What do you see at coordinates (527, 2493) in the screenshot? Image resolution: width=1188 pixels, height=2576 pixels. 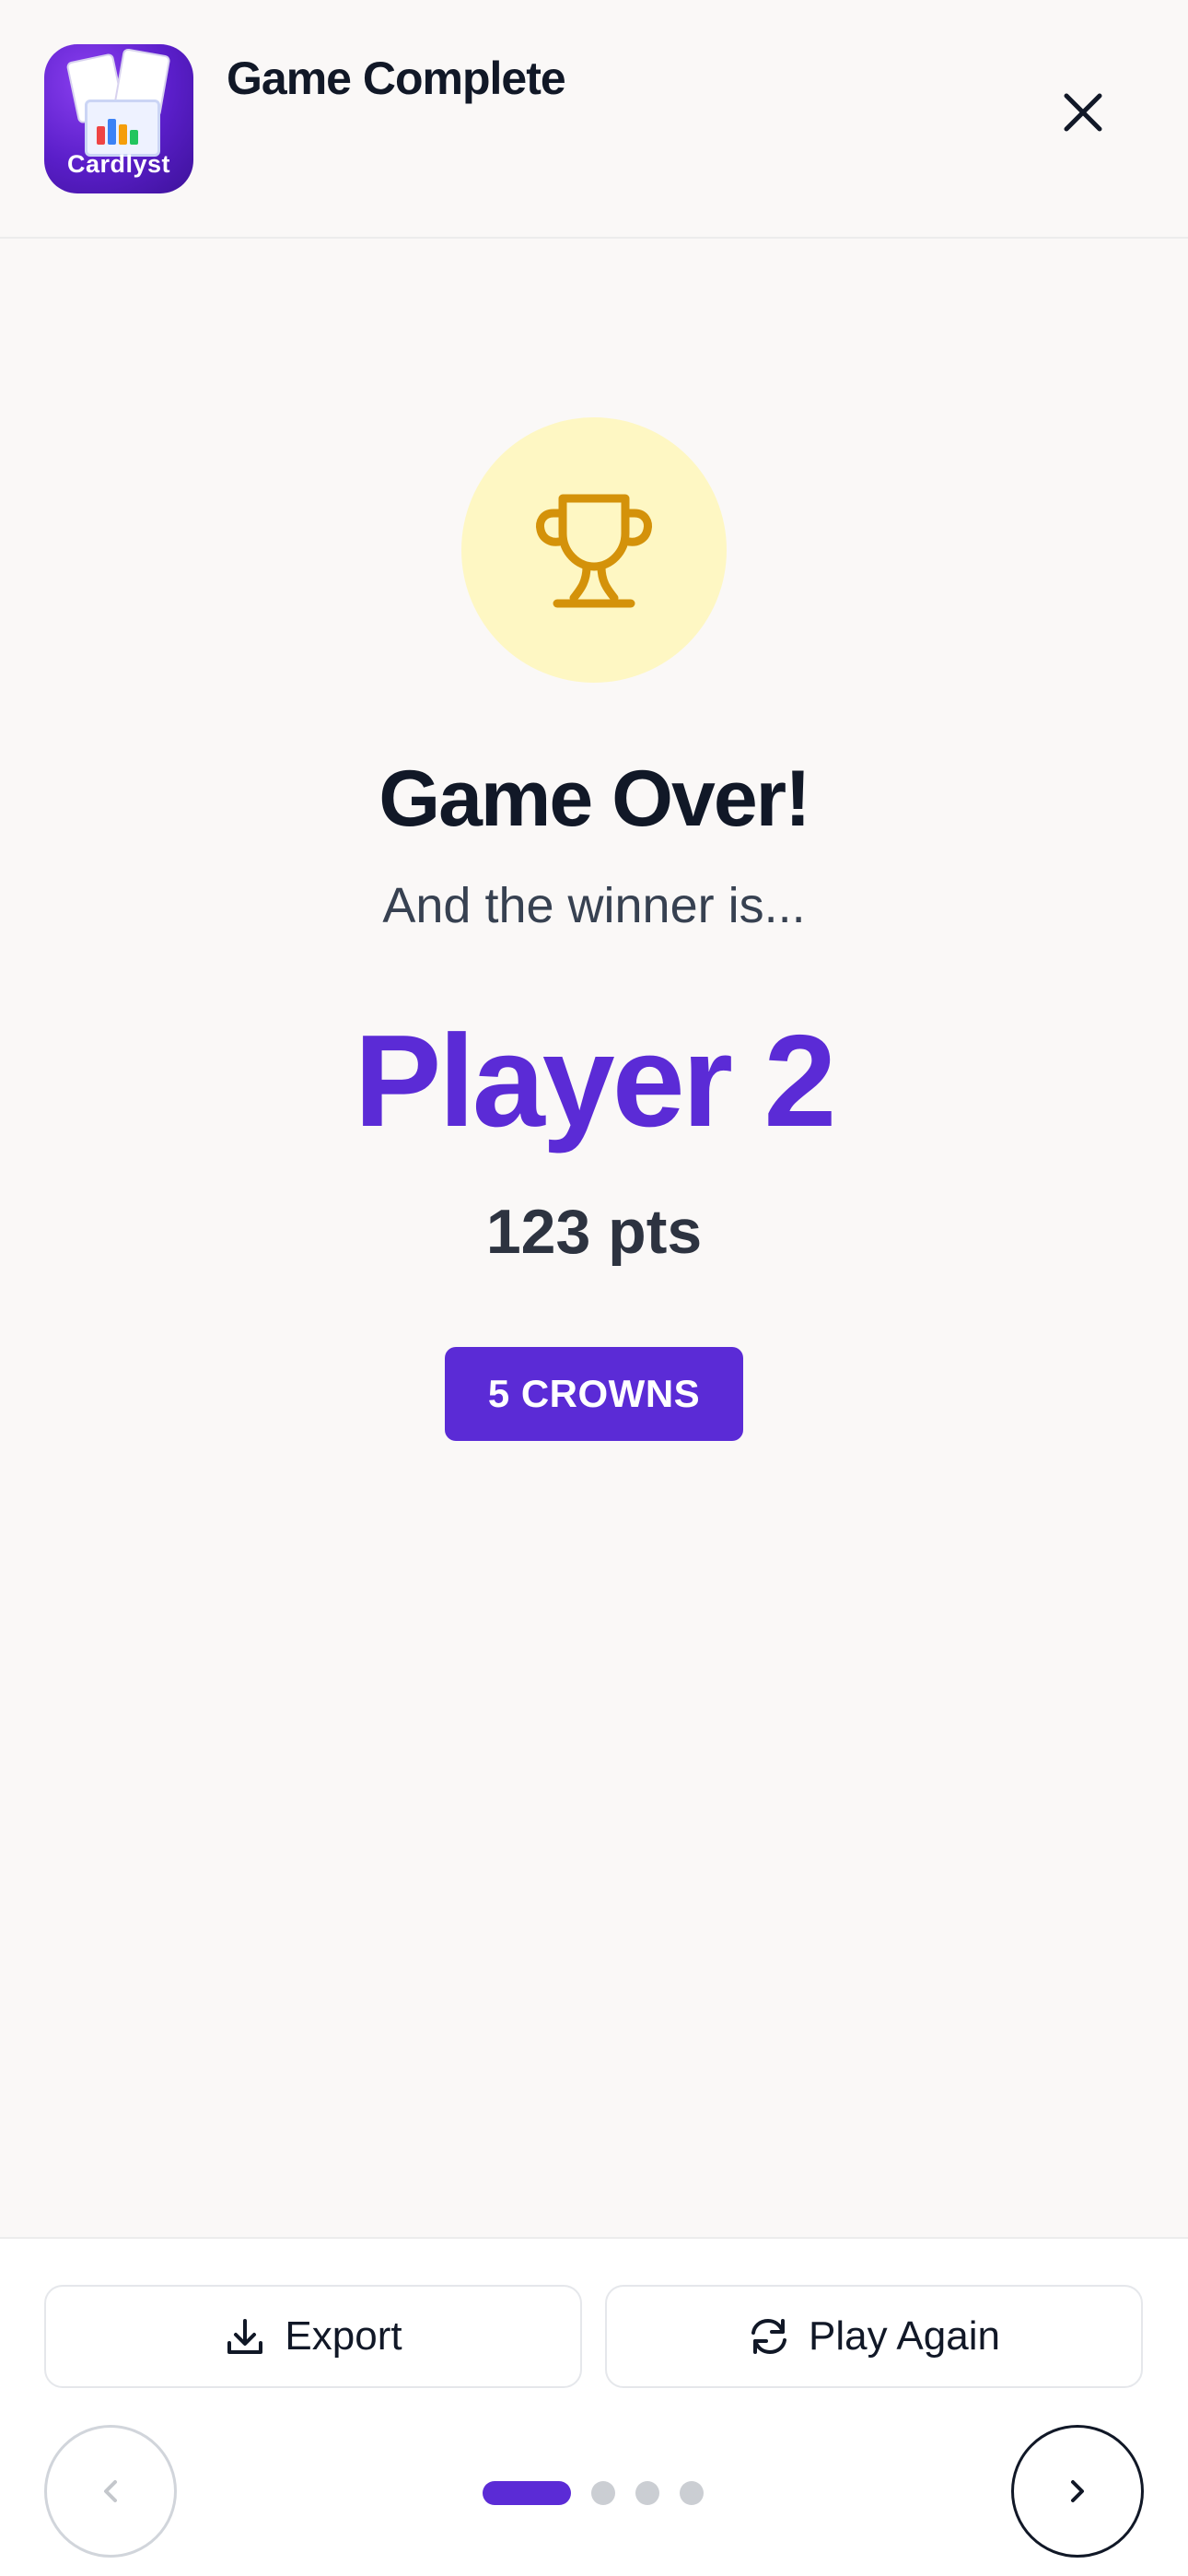 I see `page-dot-active` at bounding box center [527, 2493].